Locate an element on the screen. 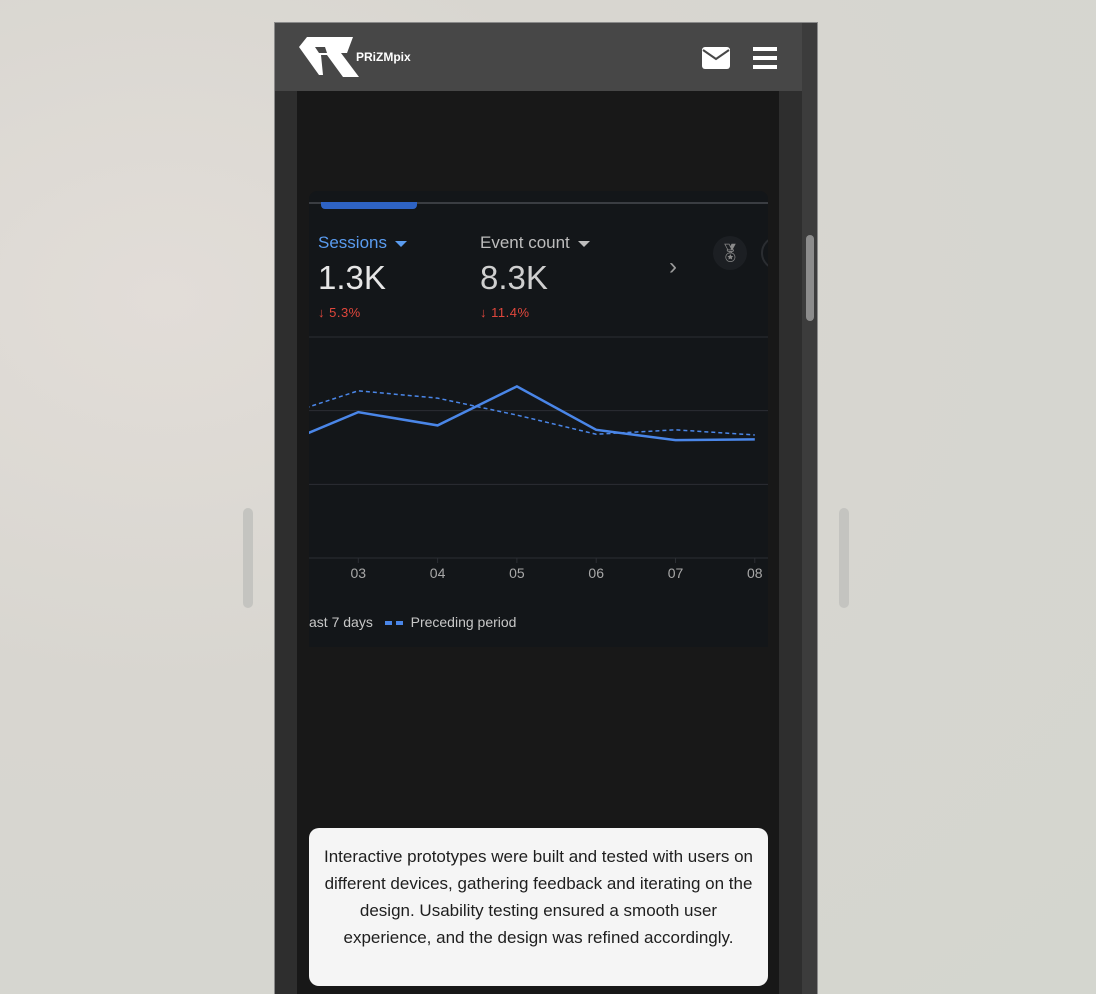 The image size is (1096, 994). legend-previous: Preceding period is located at coordinates (463, 622).